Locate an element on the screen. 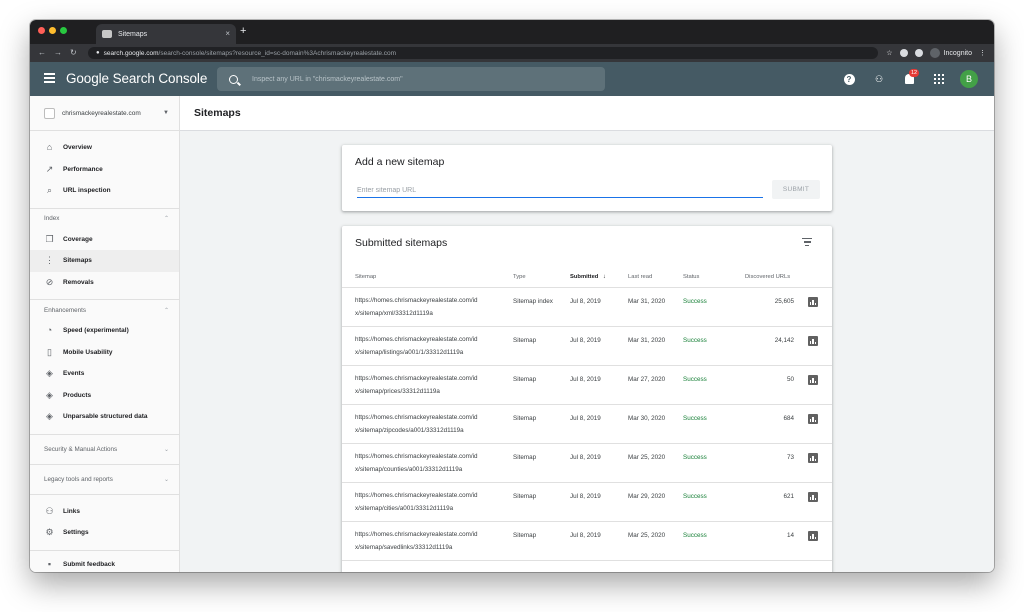  column-header-status: Status is located at coordinates (691, 277).